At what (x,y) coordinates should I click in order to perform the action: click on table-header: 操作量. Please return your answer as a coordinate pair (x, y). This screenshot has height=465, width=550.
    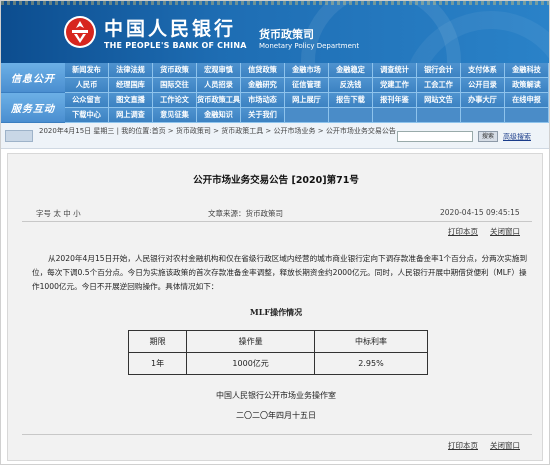
    Looking at the image, I should click on (251, 341).